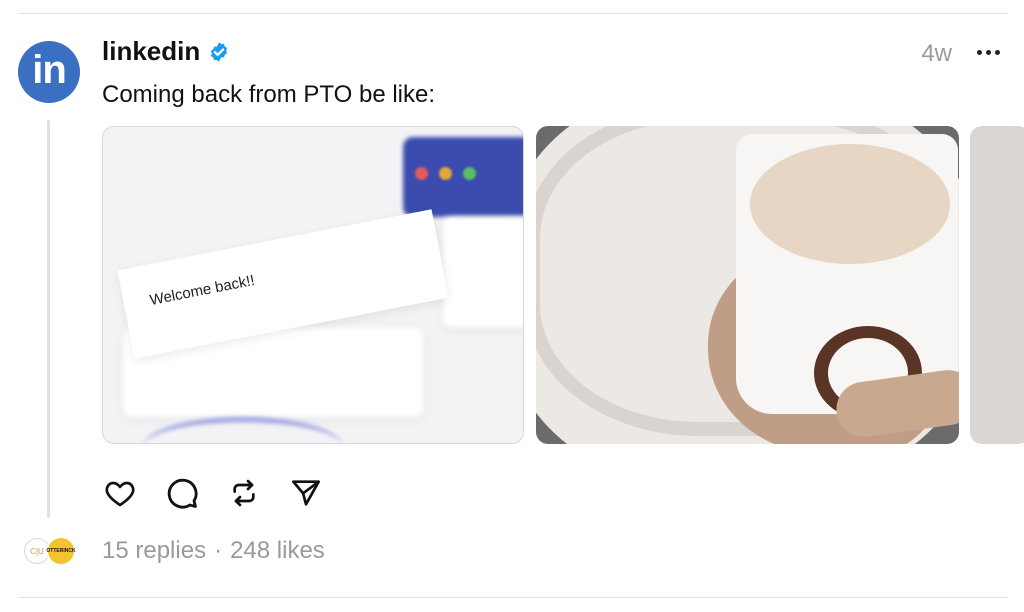 This screenshot has width=1024, height=612. I want to click on post-text: Coming back from PTO be like:, so click(269, 94).